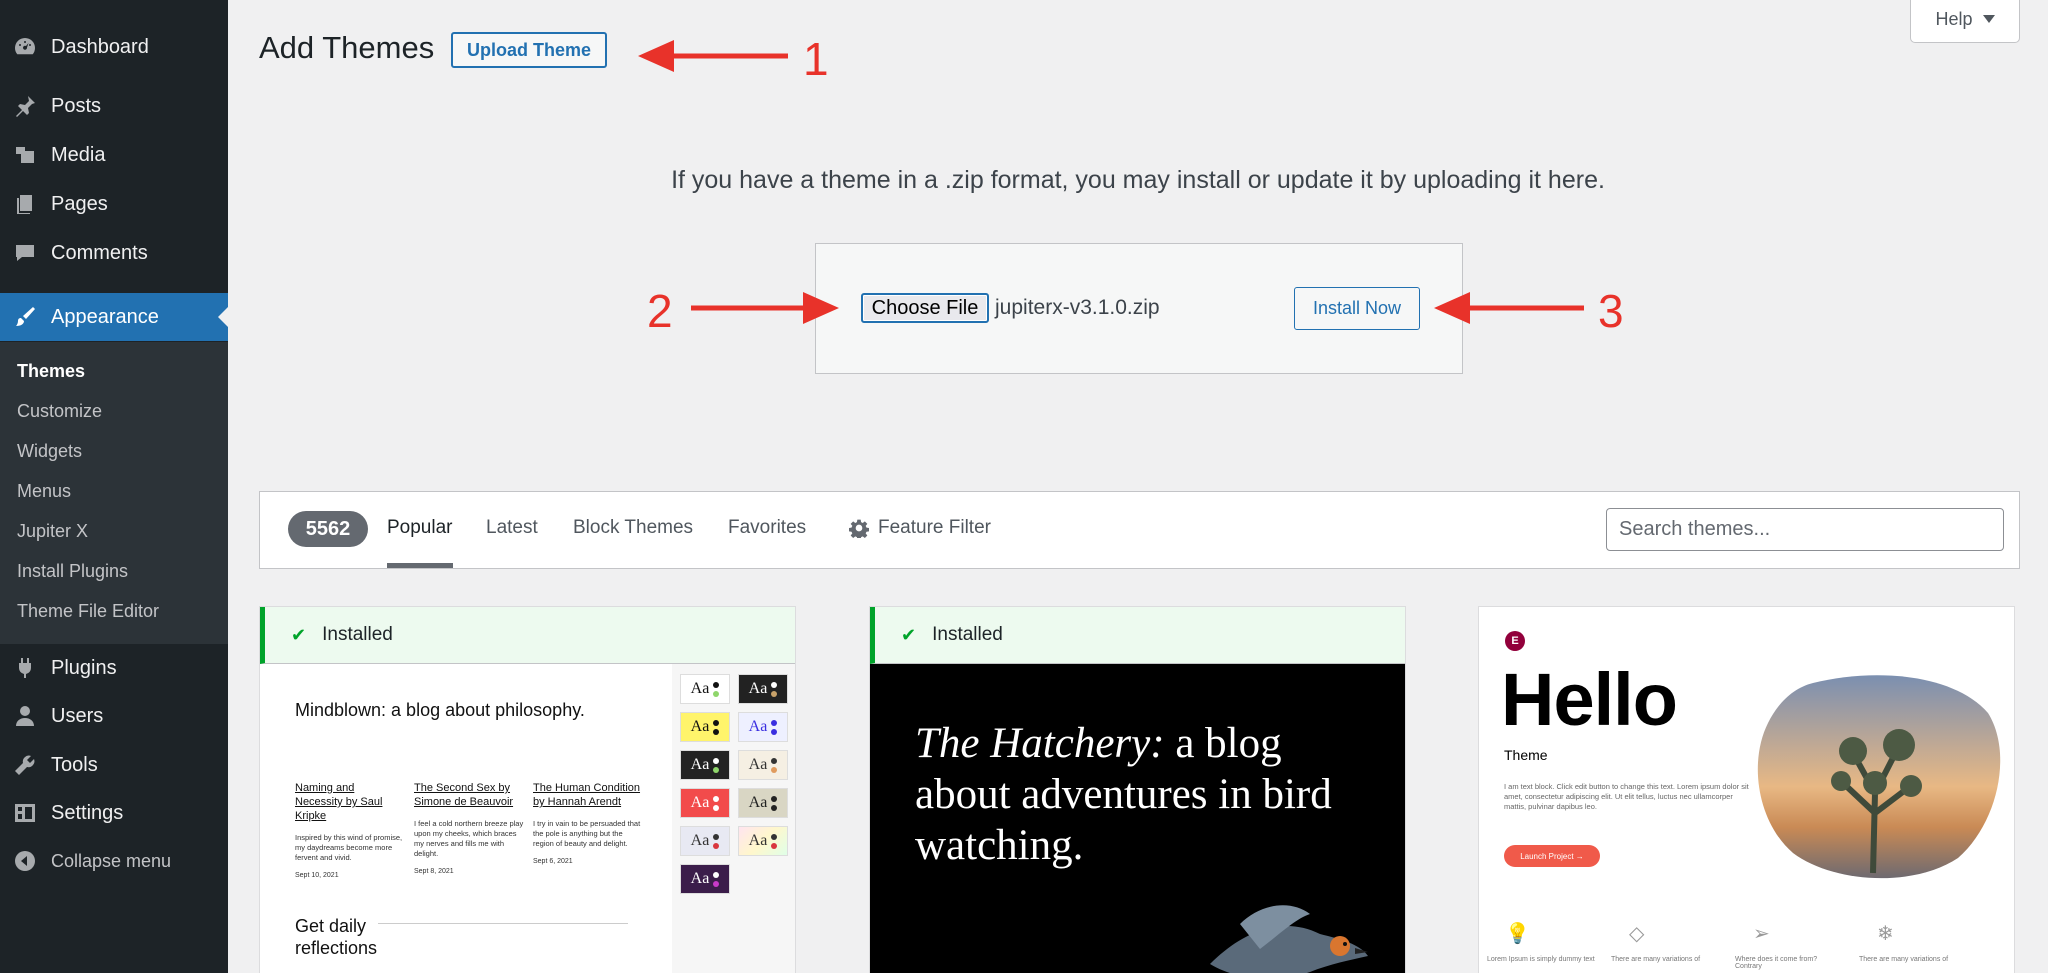  What do you see at coordinates (25, 155) in the screenshot?
I see `media-icon` at bounding box center [25, 155].